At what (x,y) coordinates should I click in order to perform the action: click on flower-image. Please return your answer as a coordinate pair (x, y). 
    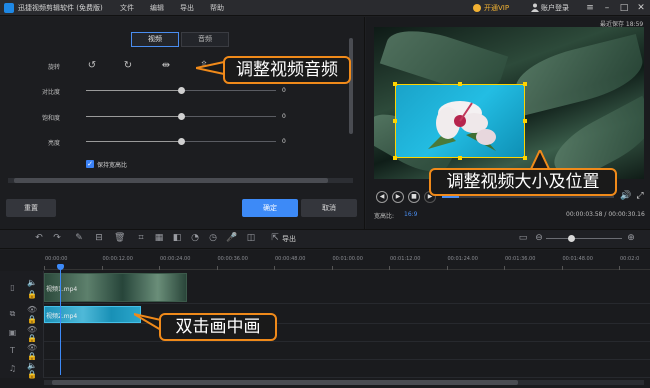
    Looking at the image, I should click on (462, 126).